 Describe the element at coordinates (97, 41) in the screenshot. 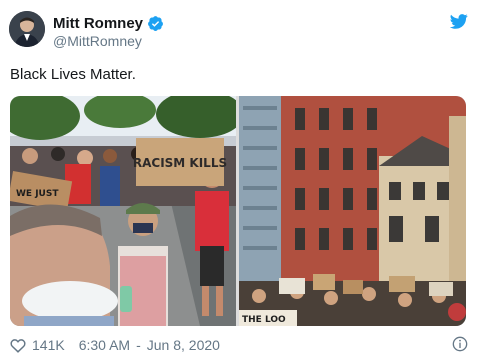

I see `author-handle: @MittRomney` at that location.